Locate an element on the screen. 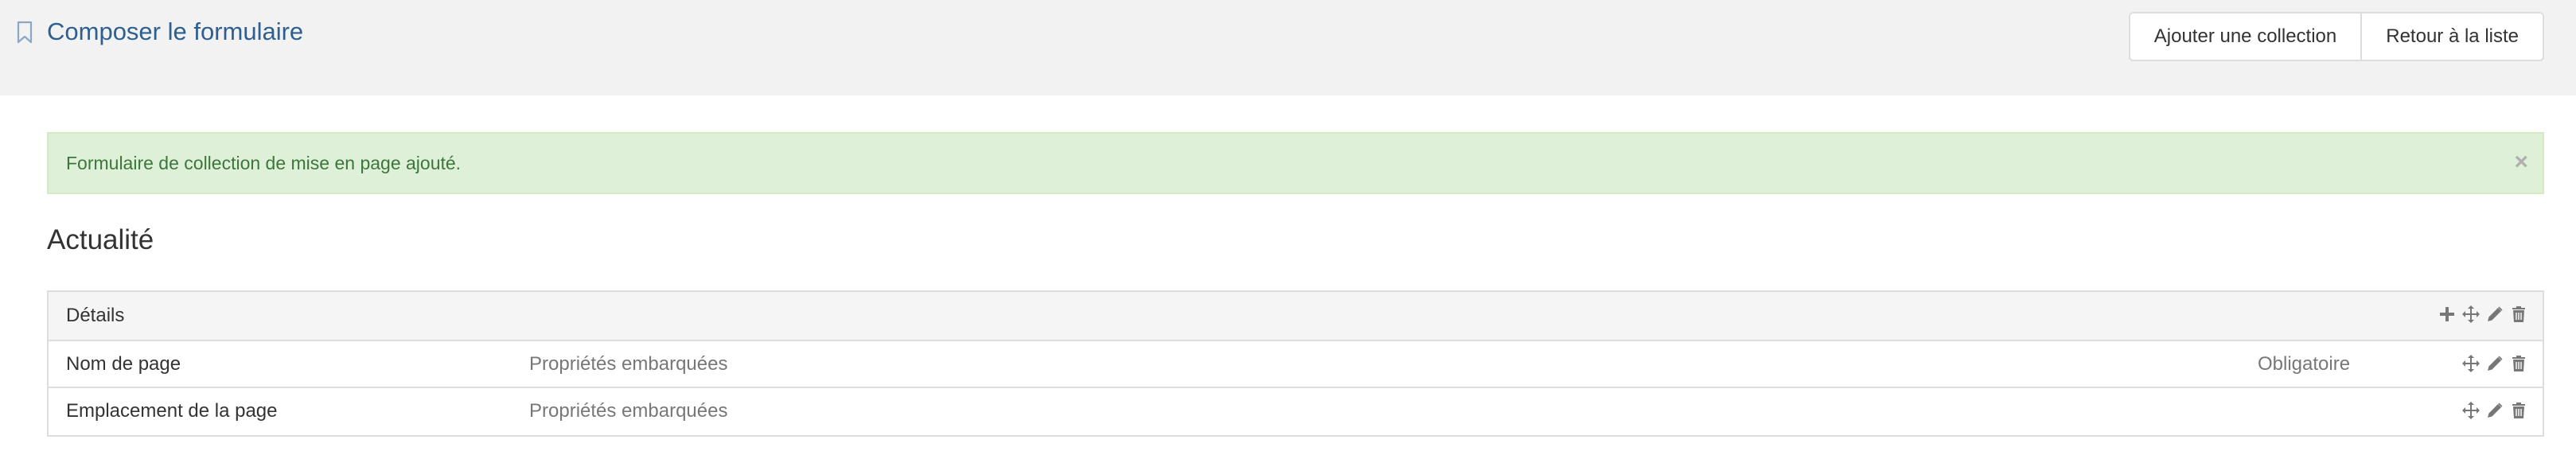 This screenshot has width=2576, height=455. bookmark-icon is located at coordinates (24, 33).